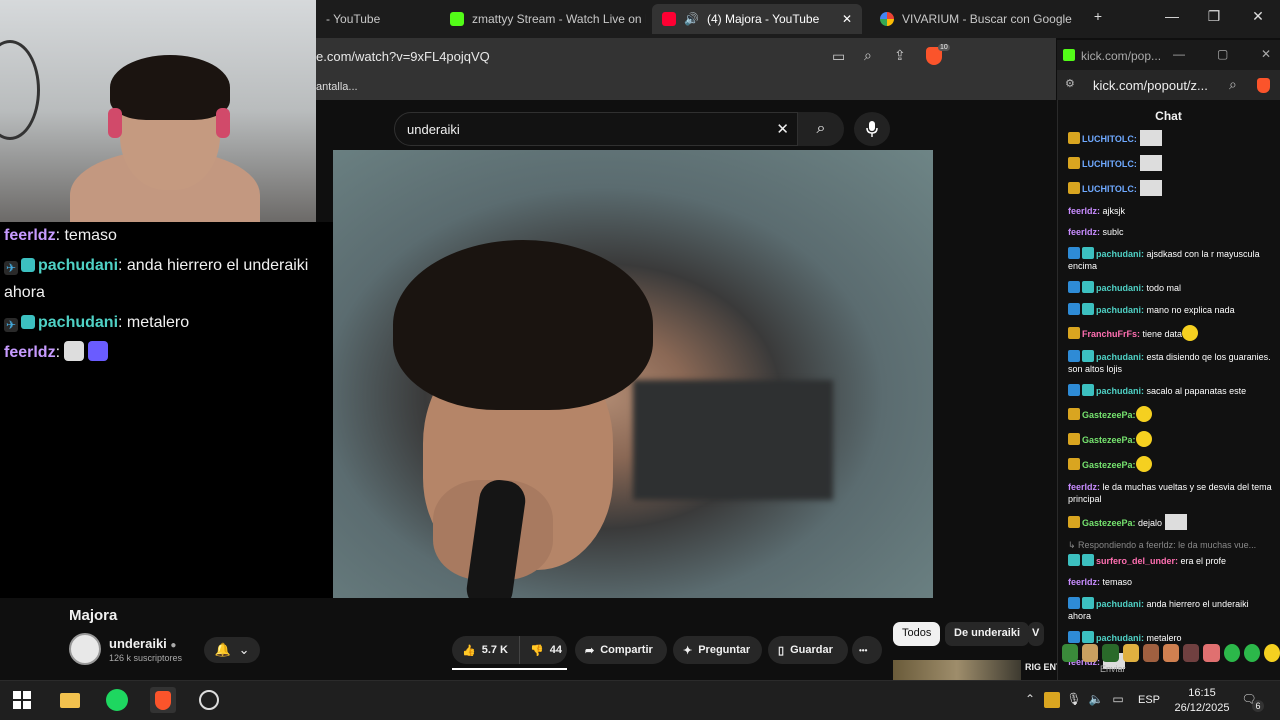  Describe the element at coordinates (1070, 83) in the screenshot. I see `site-settings-icon: ⚙` at that location.